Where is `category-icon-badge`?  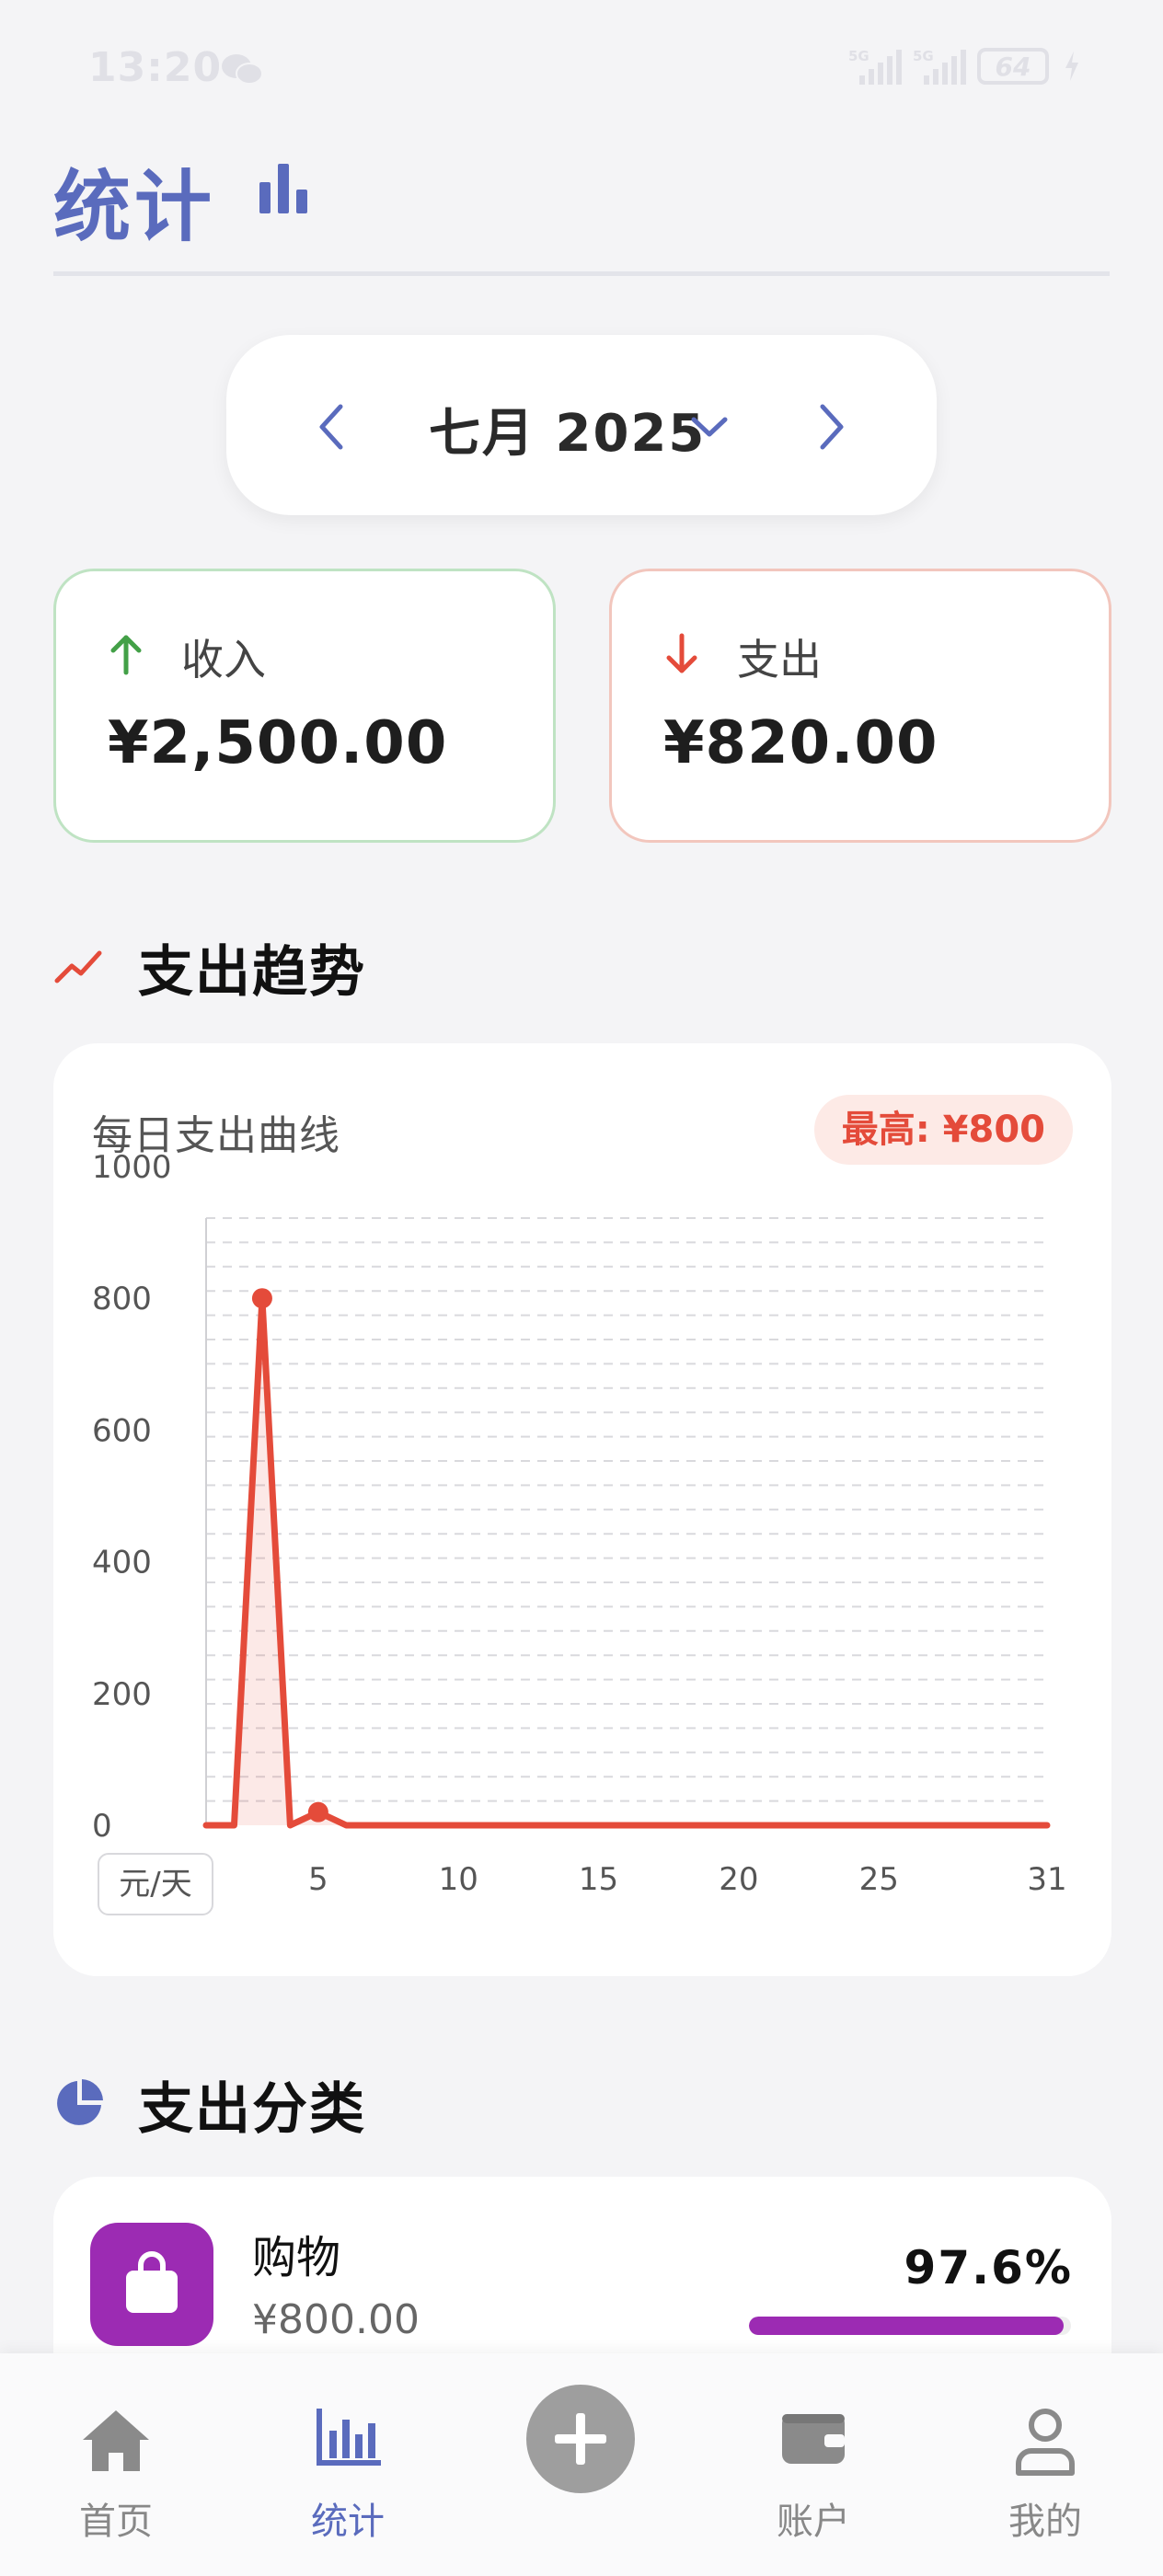 category-icon-badge is located at coordinates (151, 2284).